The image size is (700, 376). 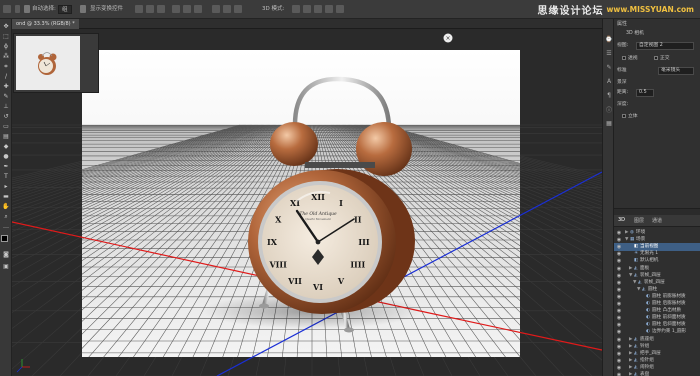 I want to click on axis-gizmo, so click(x=23, y=366).